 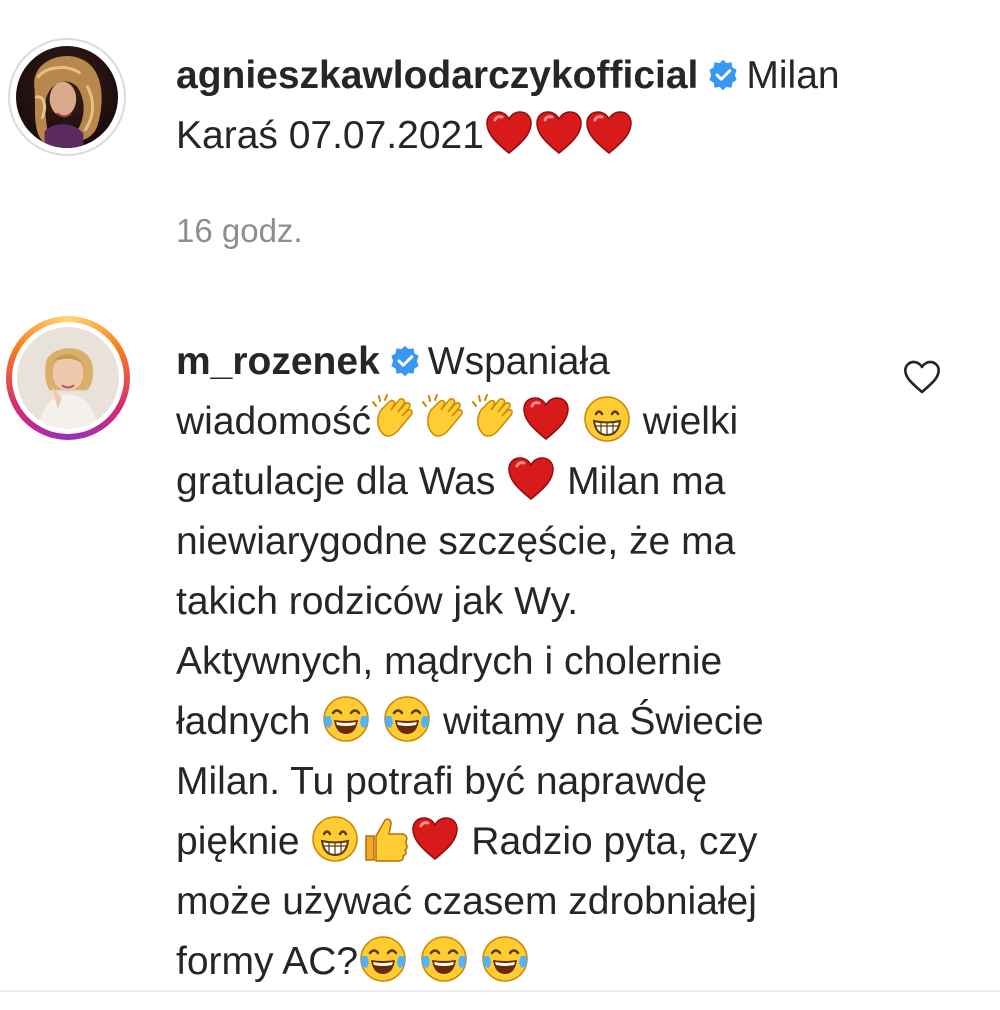 I want to click on username: agnieszkawlodarczykofficial, so click(x=437, y=75).